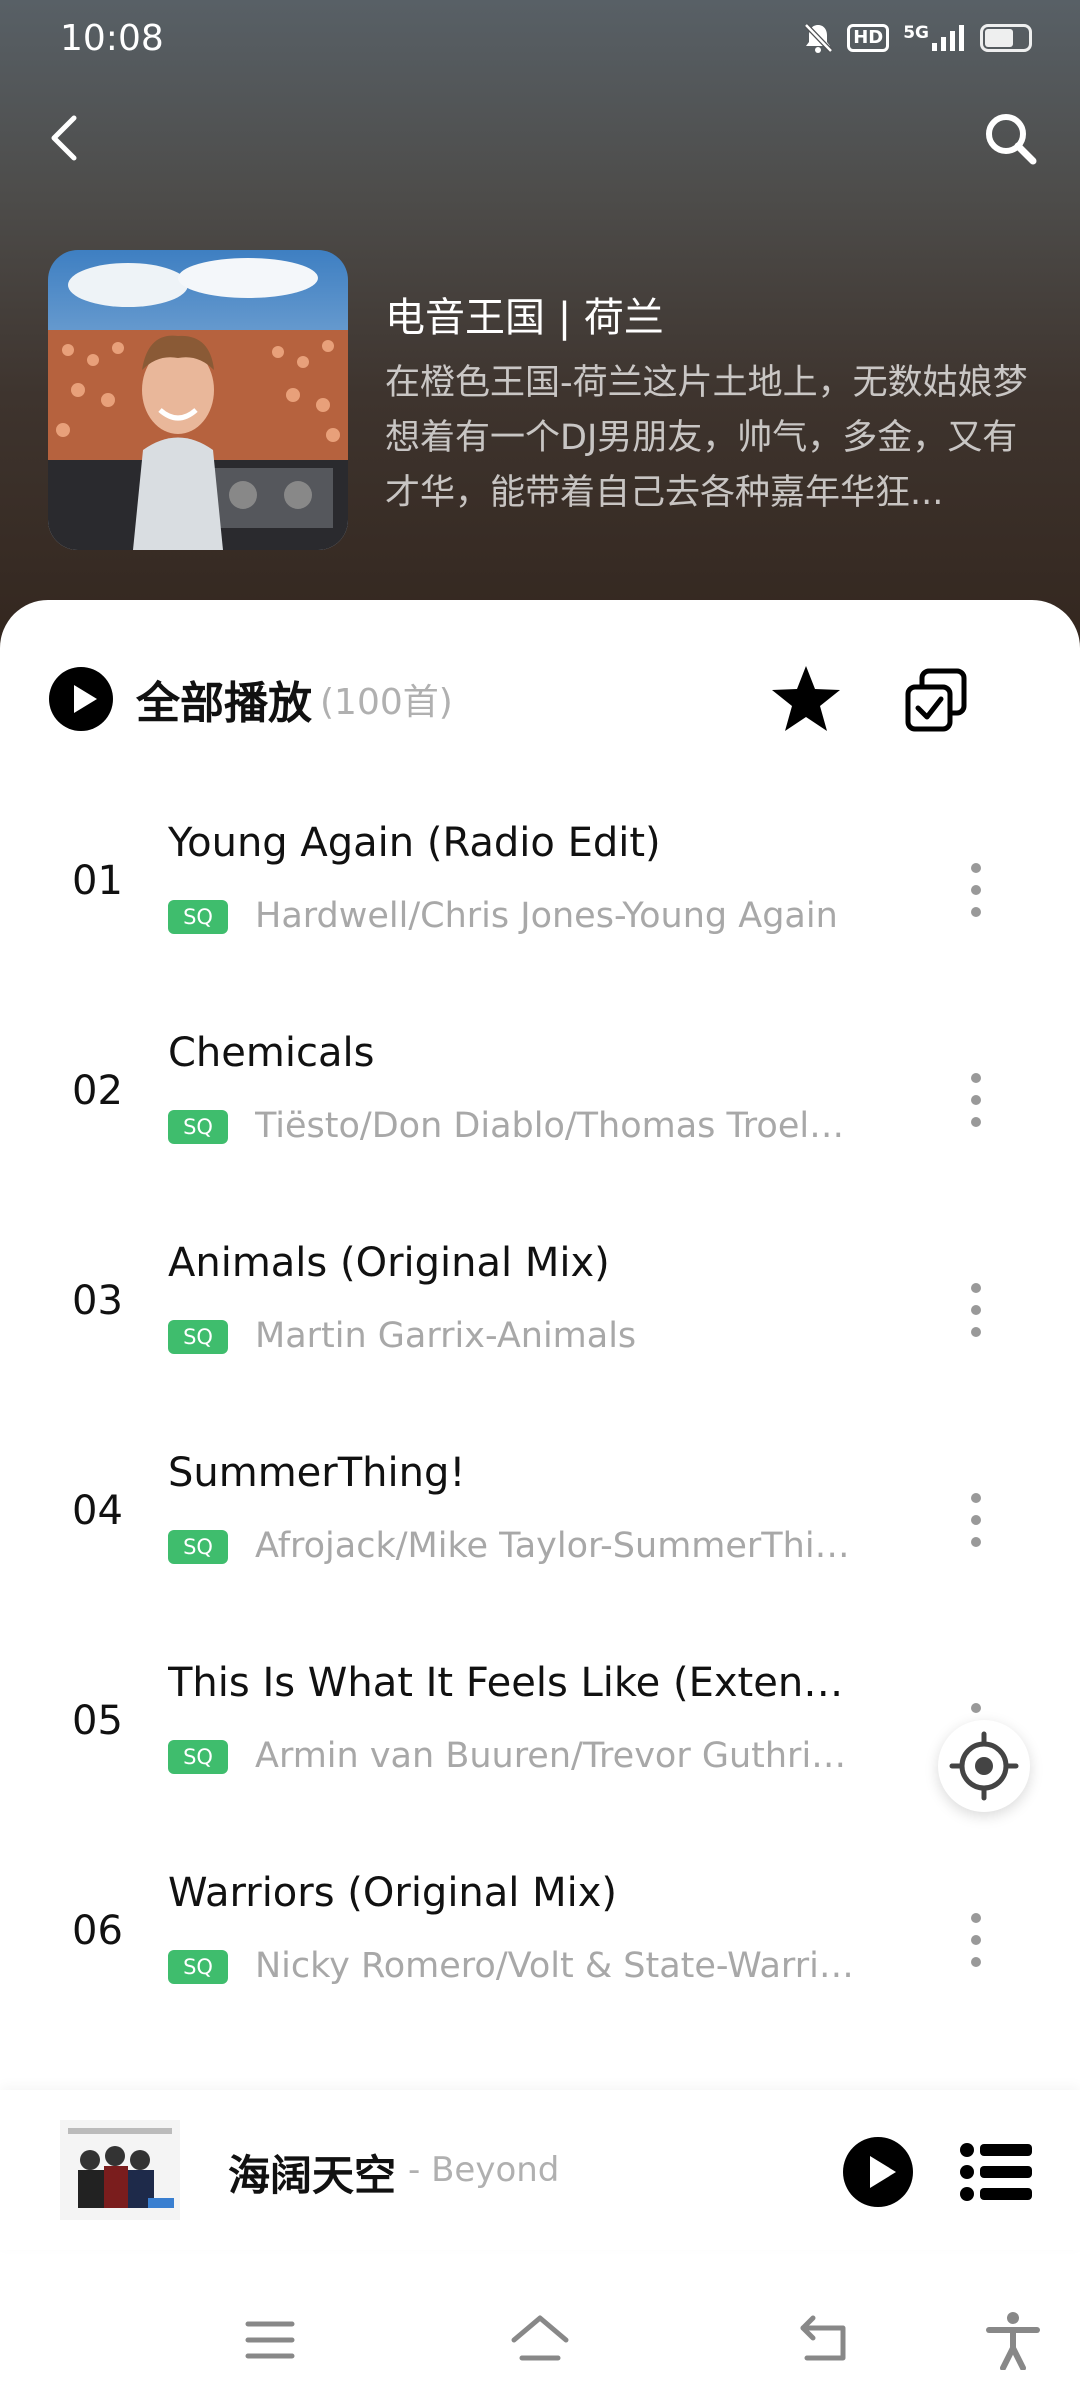 The width and height of the screenshot is (1080, 2408). I want to click on song-count: (100首), so click(386, 702).